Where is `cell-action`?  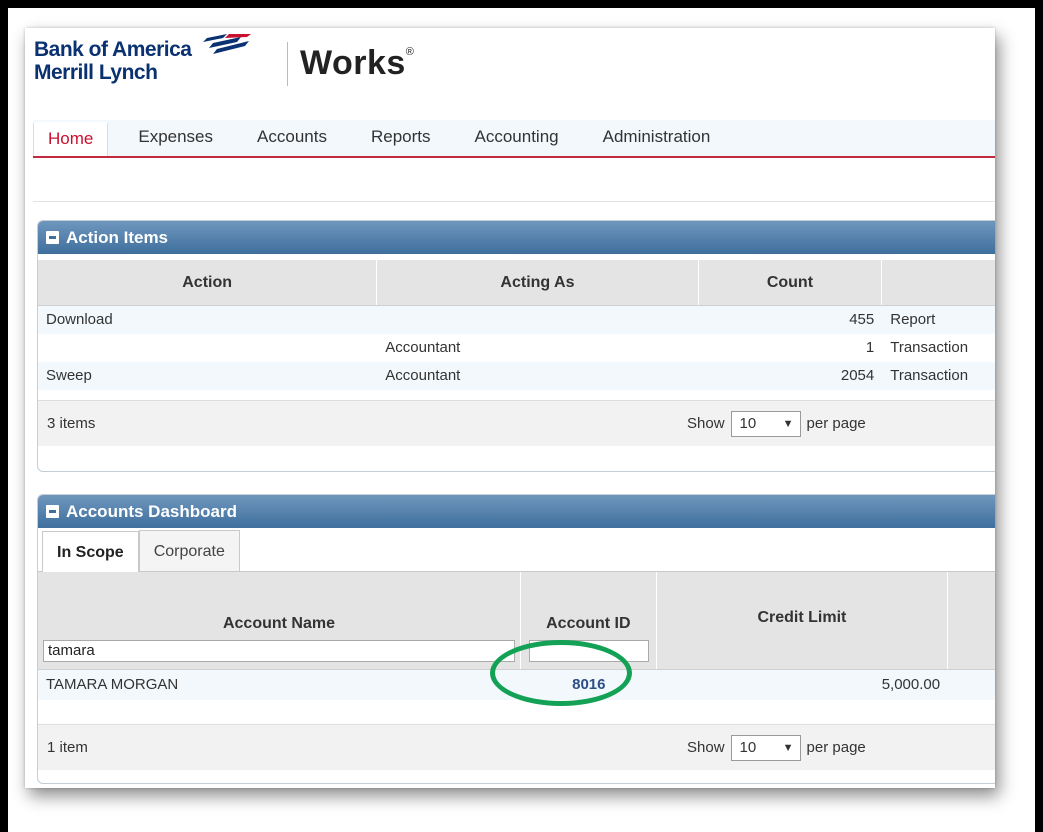
cell-action is located at coordinates (207, 348).